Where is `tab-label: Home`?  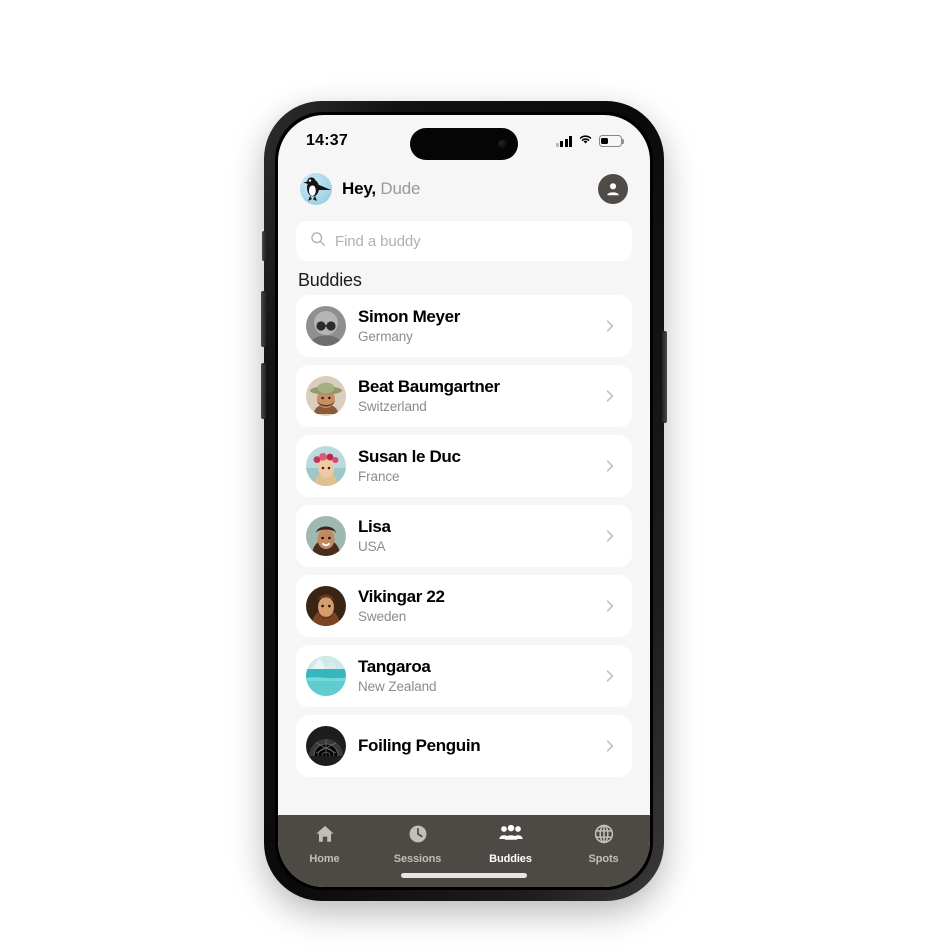
tab-label: Home is located at coordinates (324, 859).